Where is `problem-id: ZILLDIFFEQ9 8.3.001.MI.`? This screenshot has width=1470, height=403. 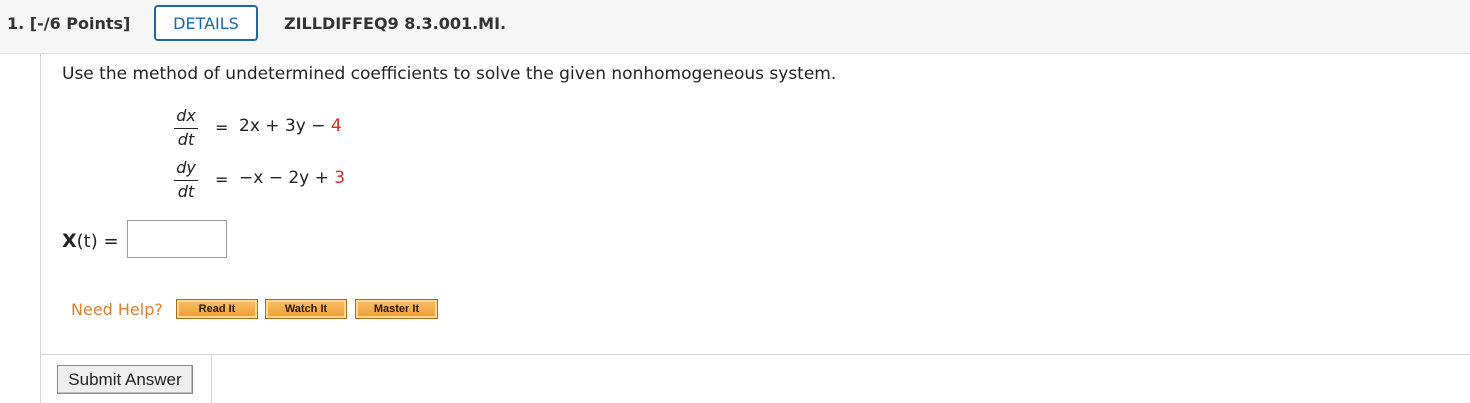
problem-id: ZILLDIFFEQ9 8.3.001.MI. is located at coordinates (395, 23).